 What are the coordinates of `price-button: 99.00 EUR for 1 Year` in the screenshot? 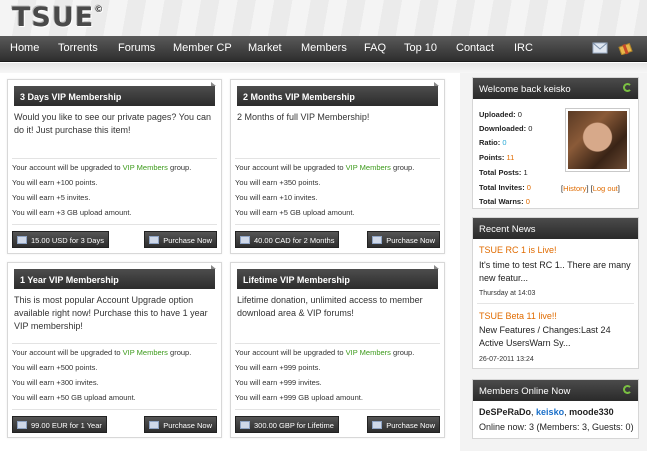 It's located at (59, 424).